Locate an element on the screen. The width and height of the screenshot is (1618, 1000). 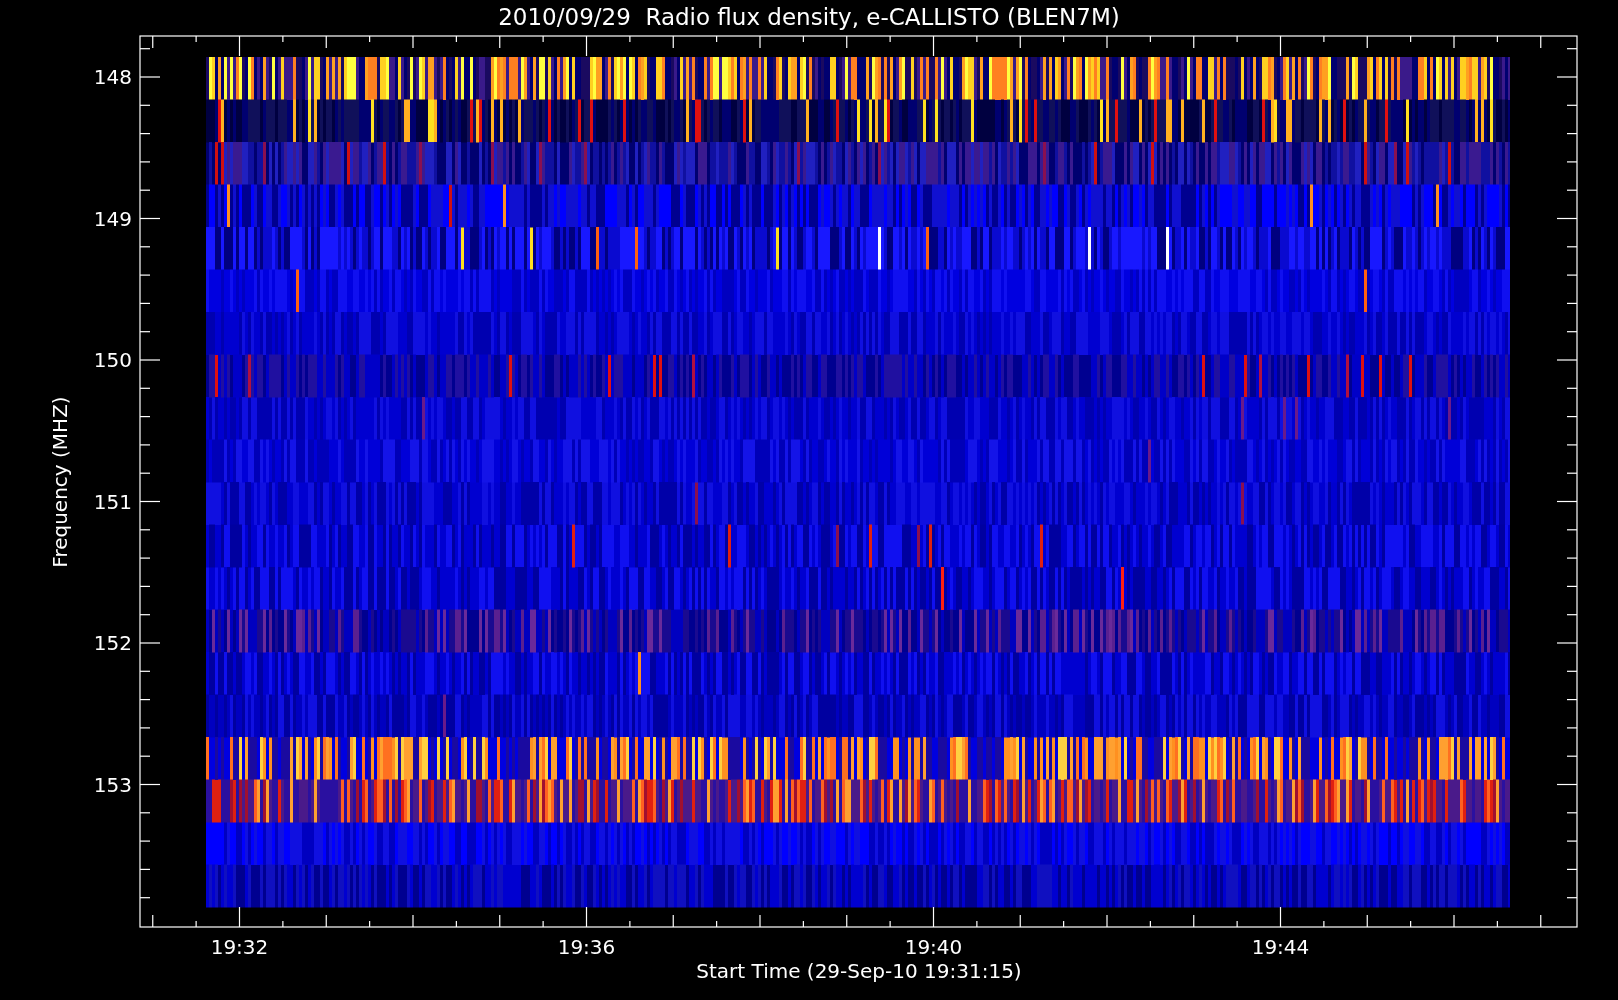
axis-title: Frequency (MHZ) is located at coordinates (60, 482).